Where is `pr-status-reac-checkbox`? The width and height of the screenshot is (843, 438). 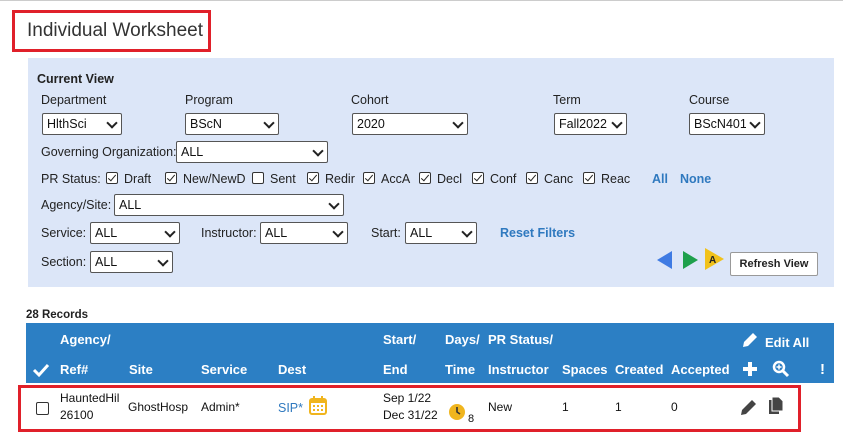
pr-status-reac-checkbox is located at coordinates (589, 178).